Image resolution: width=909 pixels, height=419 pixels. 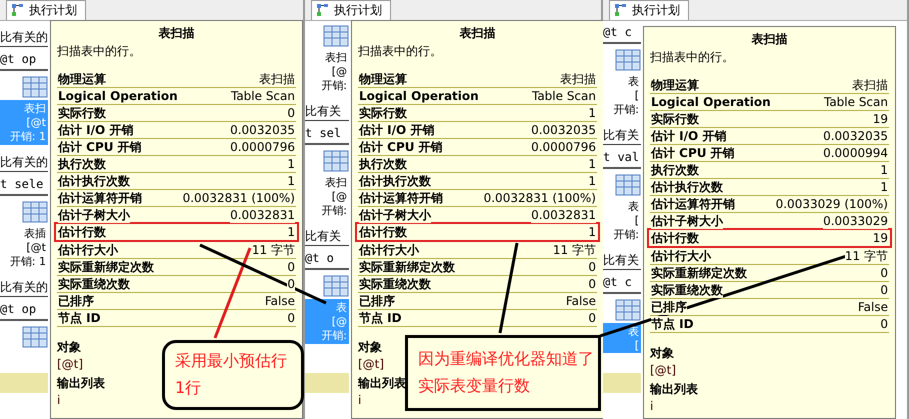 I want to click on property-label: 节点 ID, so click(x=79, y=318).